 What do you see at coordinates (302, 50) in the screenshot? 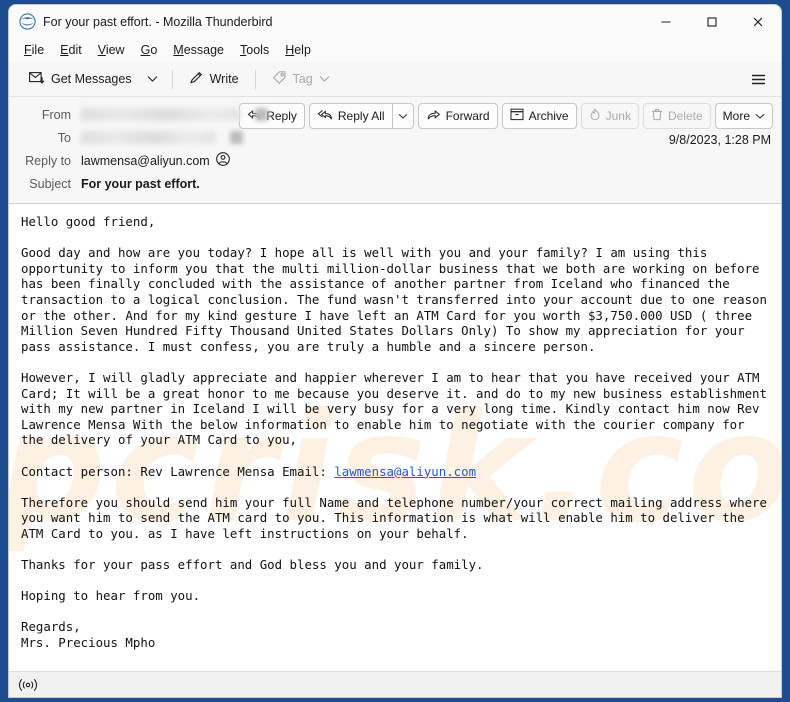
I see `menu-help-rest: elp` at bounding box center [302, 50].